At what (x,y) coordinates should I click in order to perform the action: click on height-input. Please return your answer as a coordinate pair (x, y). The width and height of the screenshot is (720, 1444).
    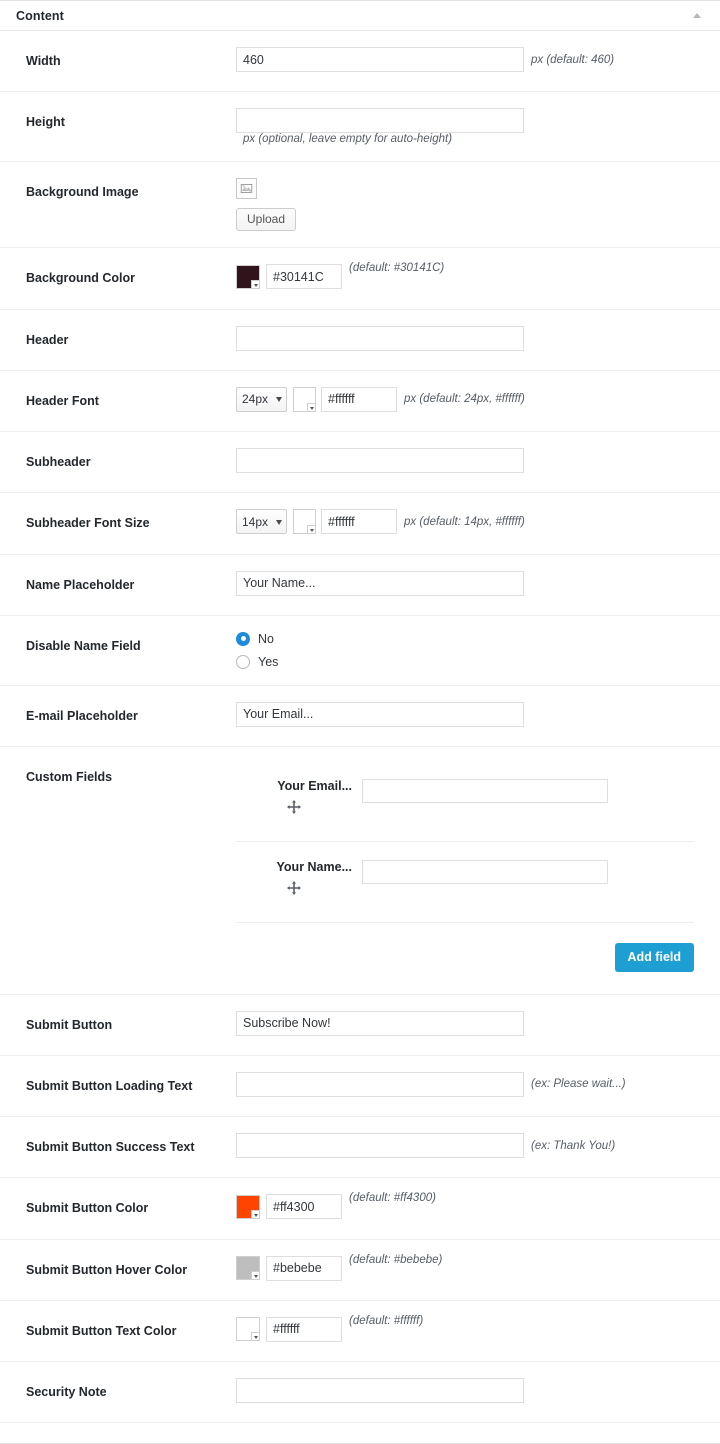
    Looking at the image, I should click on (380, 121).